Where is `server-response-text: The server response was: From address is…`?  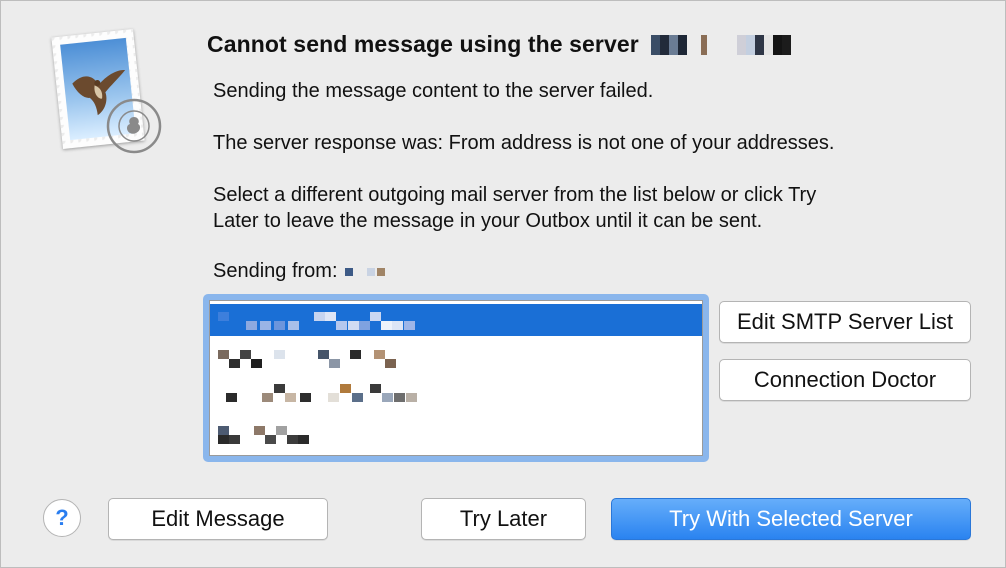 server-response-text: The server response was: From address is… is located at coordinates (524, 143).